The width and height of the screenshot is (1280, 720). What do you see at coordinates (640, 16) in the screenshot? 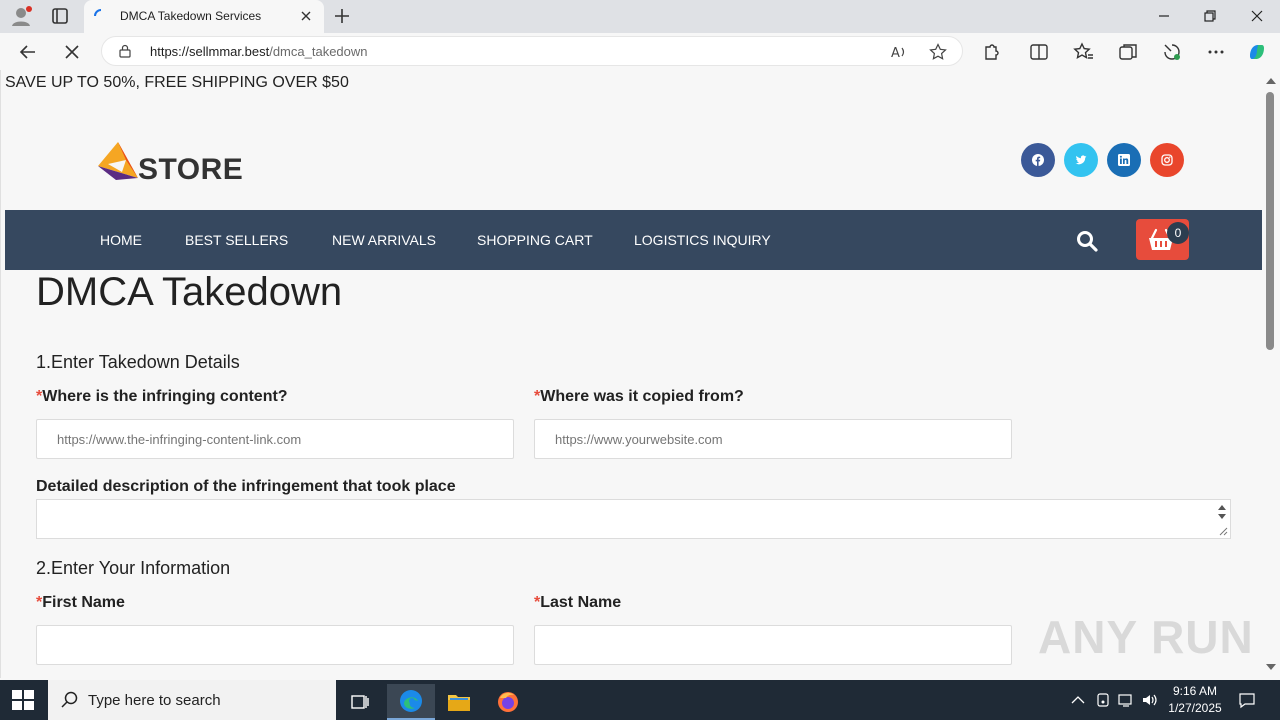
I see `browser-tab-bar: DMCA Takedown Services` at bounding box center [640, 16].